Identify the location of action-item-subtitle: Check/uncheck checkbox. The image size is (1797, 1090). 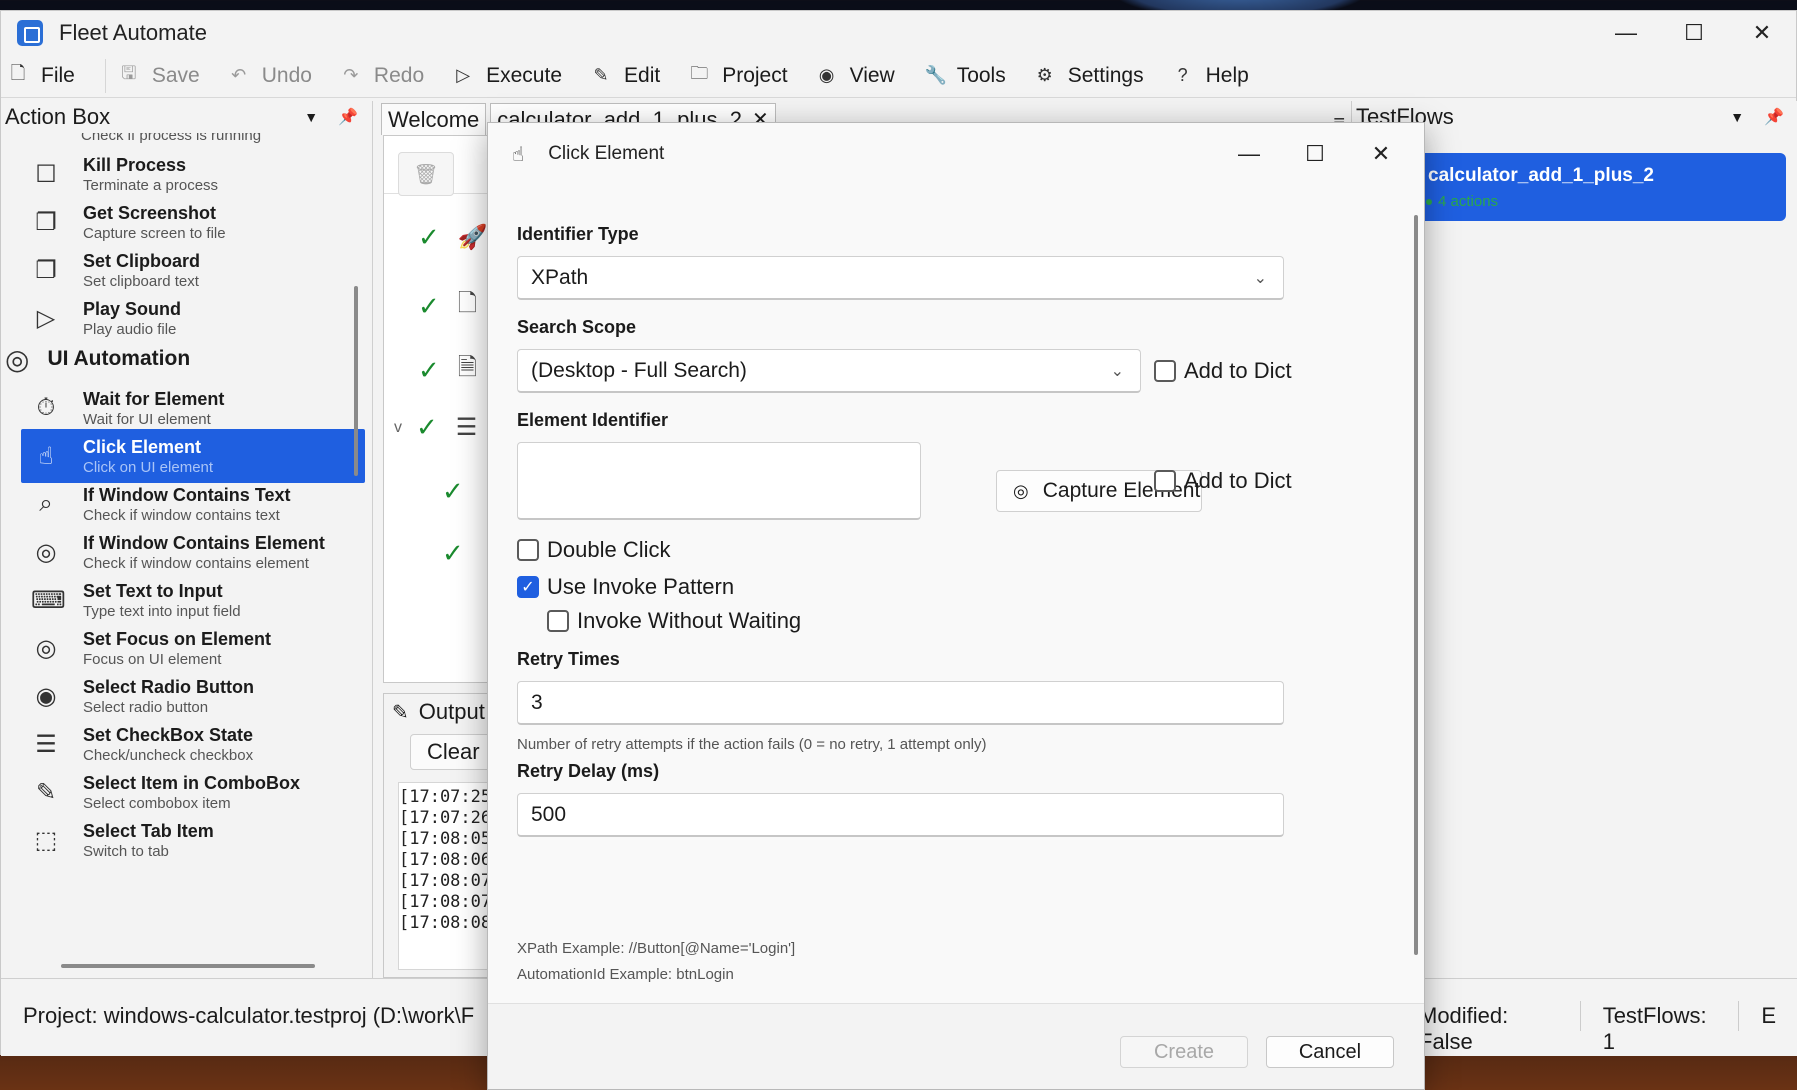
(168, 755).